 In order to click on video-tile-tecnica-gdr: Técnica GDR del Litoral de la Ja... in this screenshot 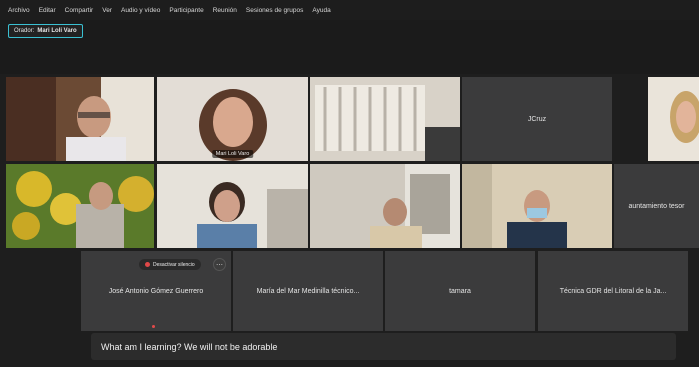, I will do `click(613, 291)`.